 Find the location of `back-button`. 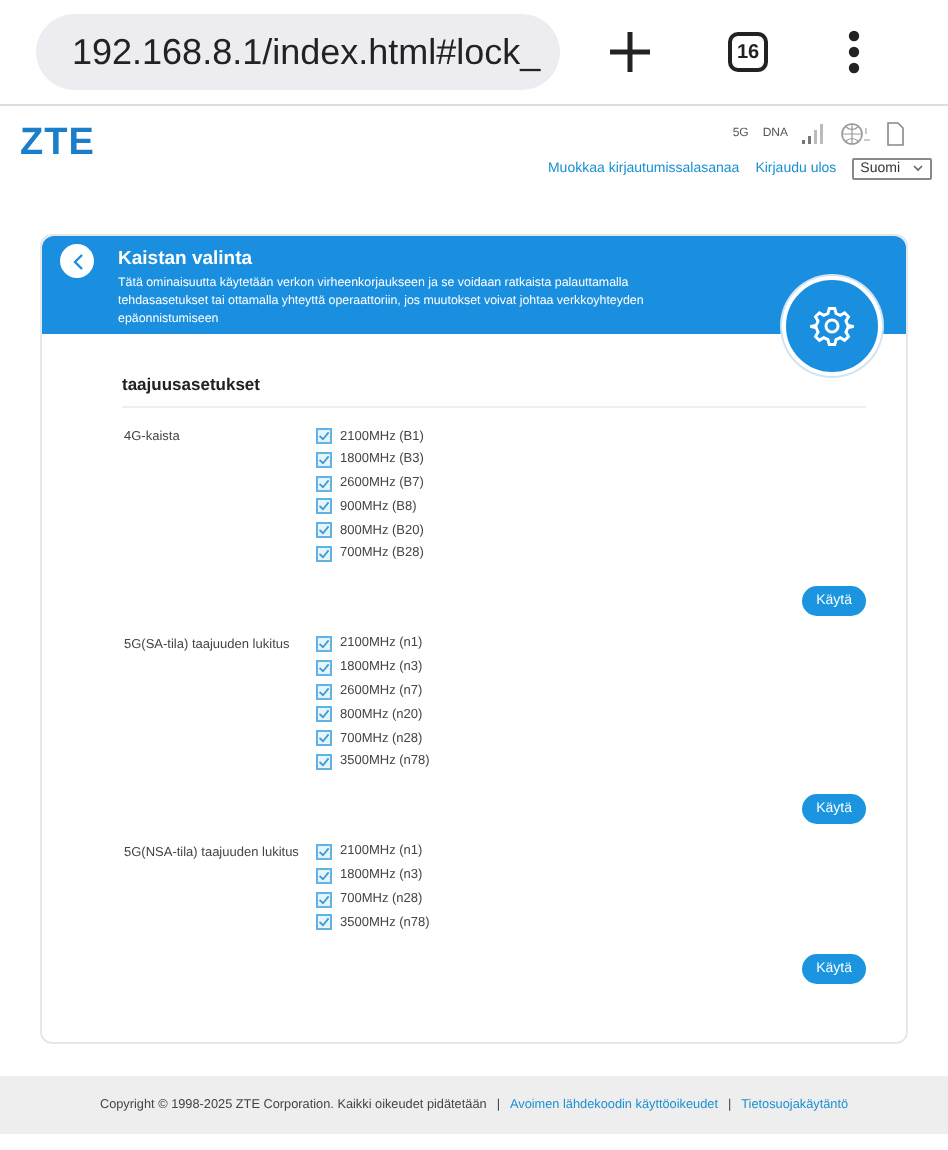

back-button is located at coordinates (77, 261).